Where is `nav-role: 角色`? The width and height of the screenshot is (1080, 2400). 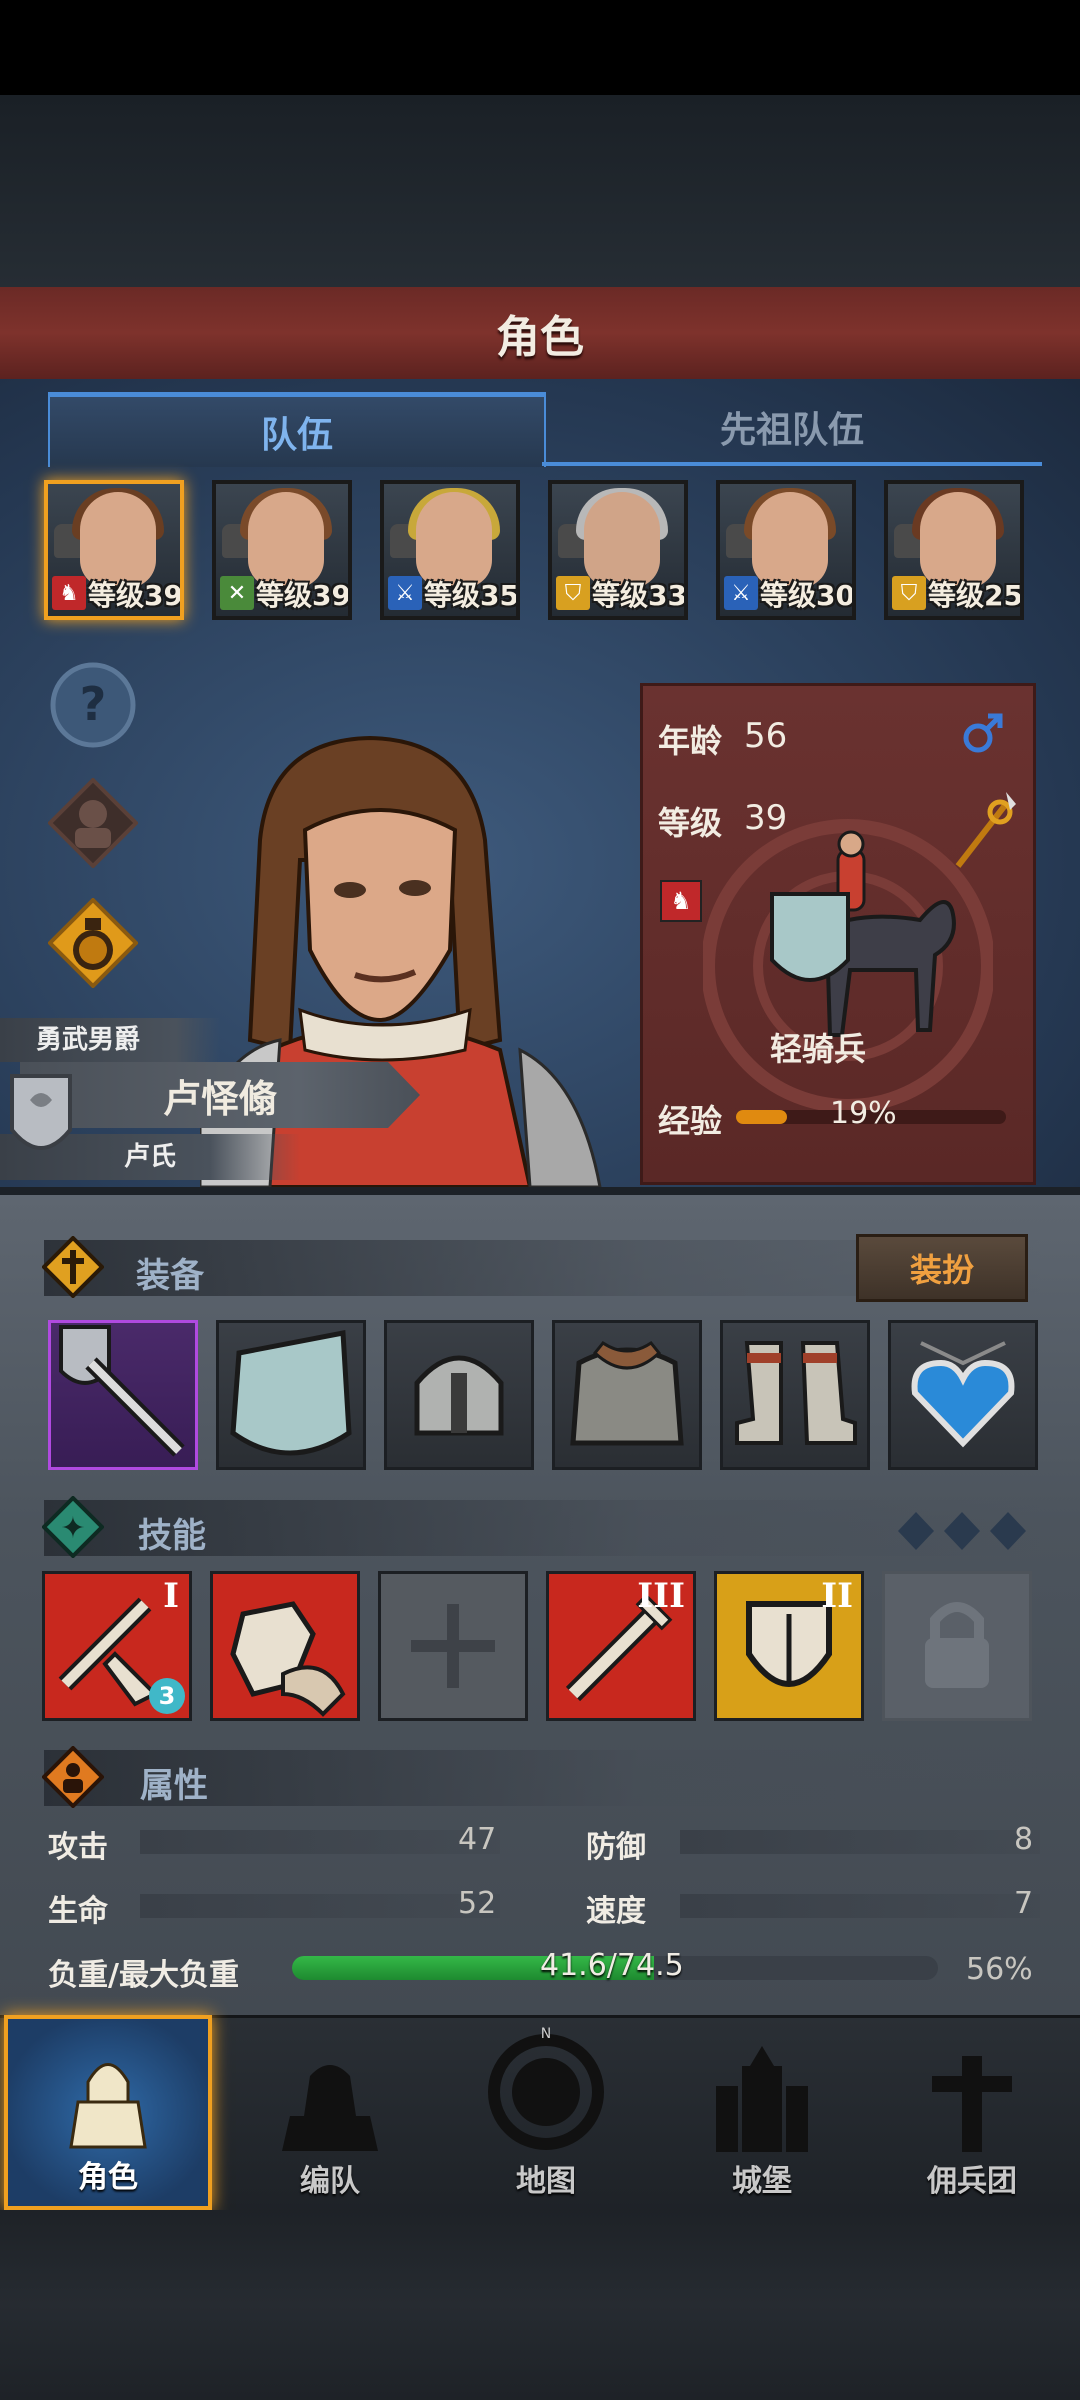
nav-role: 角色 is located at coordinates (108, 2112).